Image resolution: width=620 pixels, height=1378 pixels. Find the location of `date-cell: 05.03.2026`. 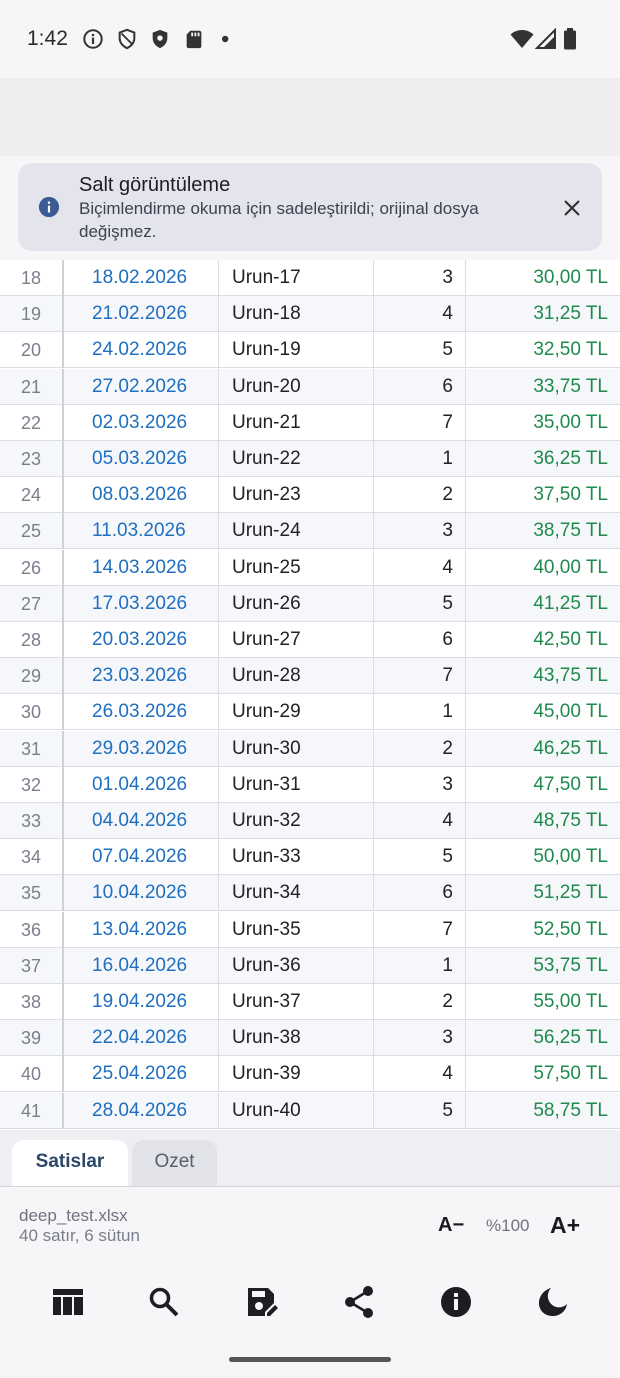

date-cell: 05.03.2026 is located at coordinates (141, 459).